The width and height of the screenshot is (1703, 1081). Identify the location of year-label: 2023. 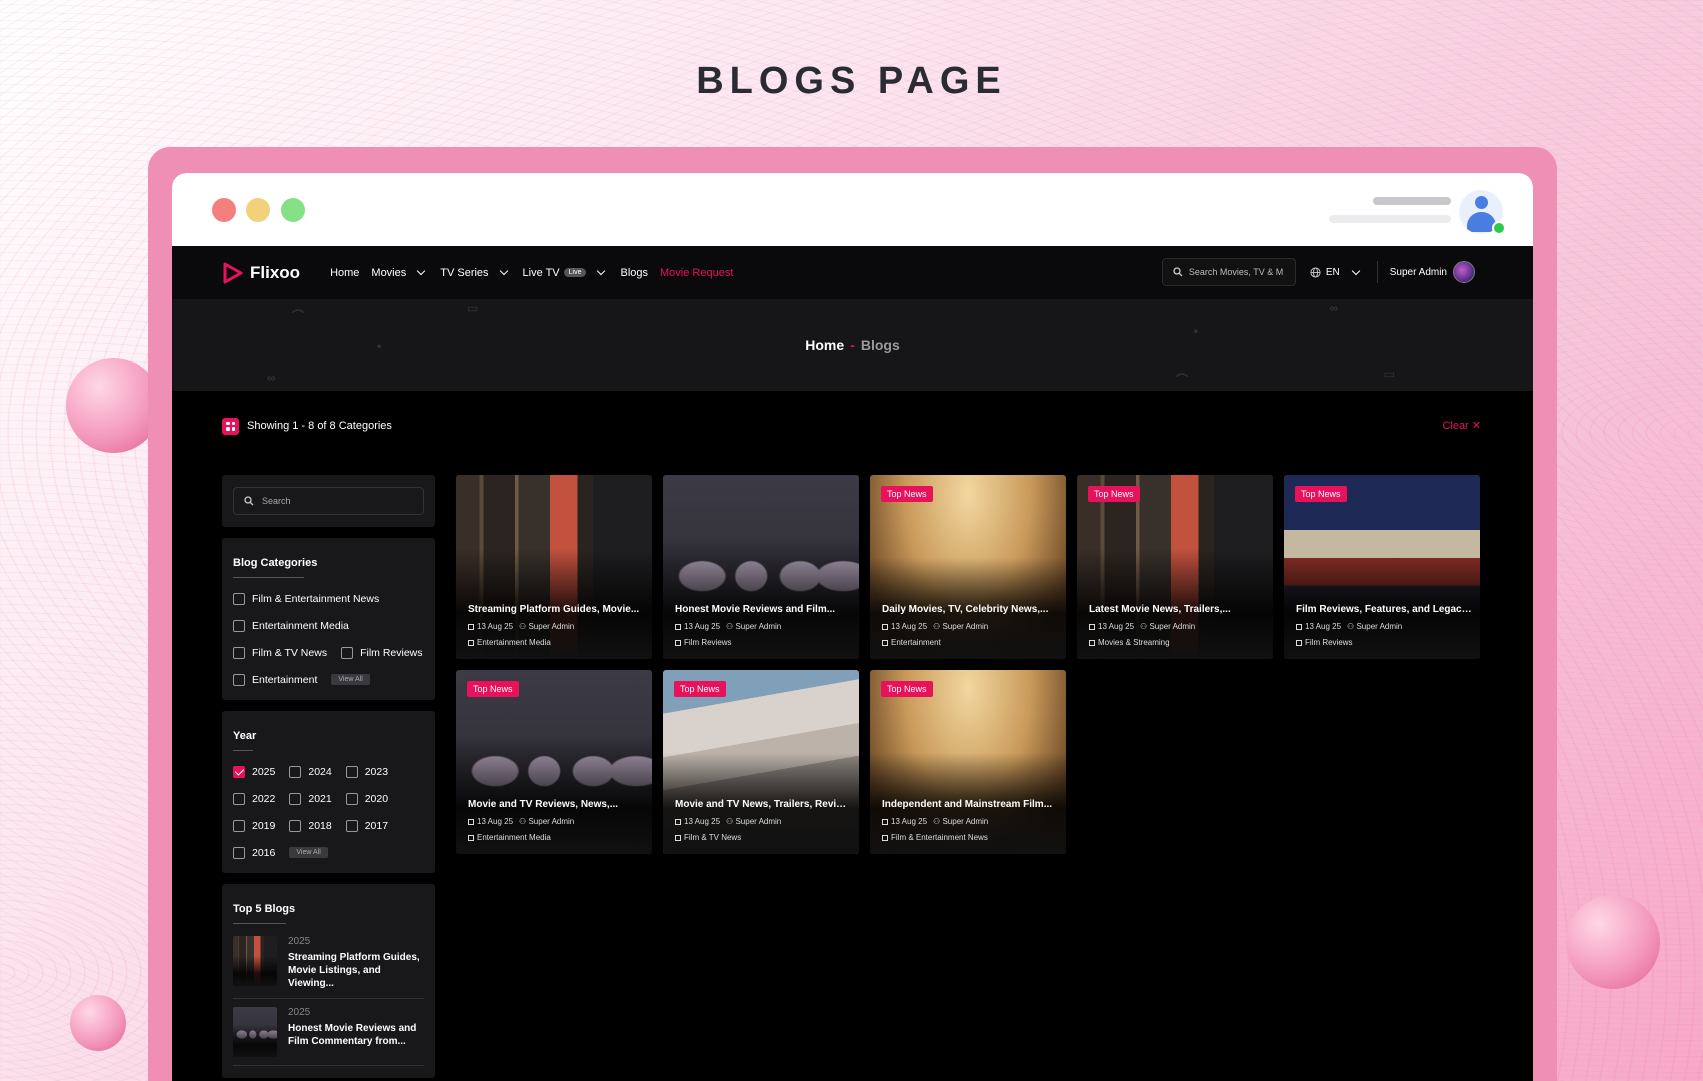
(376, 771).